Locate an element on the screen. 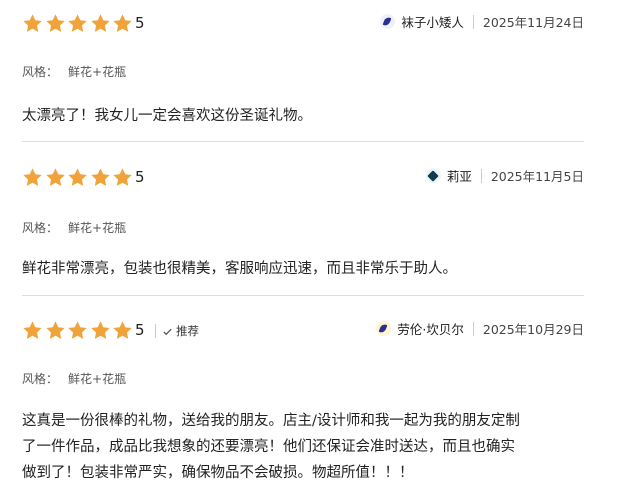  recommend-label: 推荐 is located at coordinates (187, 331).